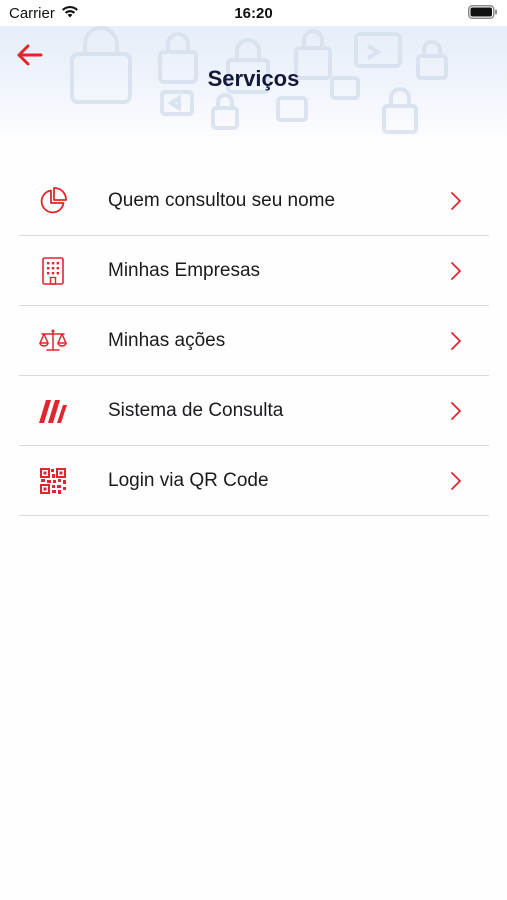  I want to click on menu-item-minhas-acoes: Minhas ações, so click(254, 341).